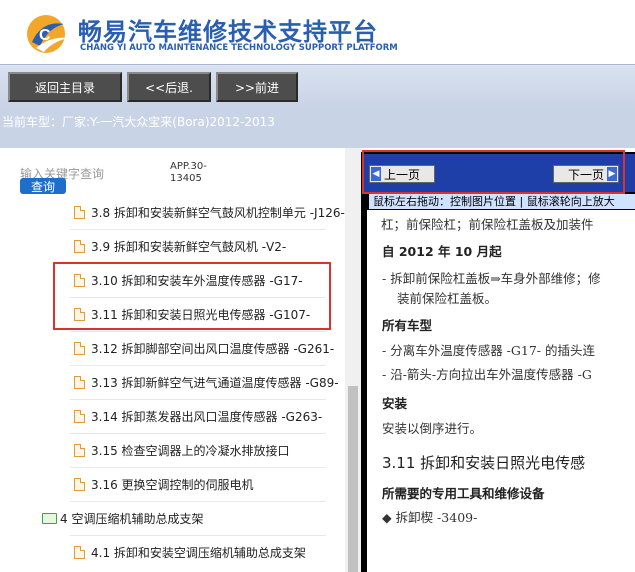 Image resolution: width=635 pixels, height=572 pixels. What do you see at coordinates (407, 325) in the screenshot?
I see `doc-heading: 所有车型` at bounding box center [407, 325].